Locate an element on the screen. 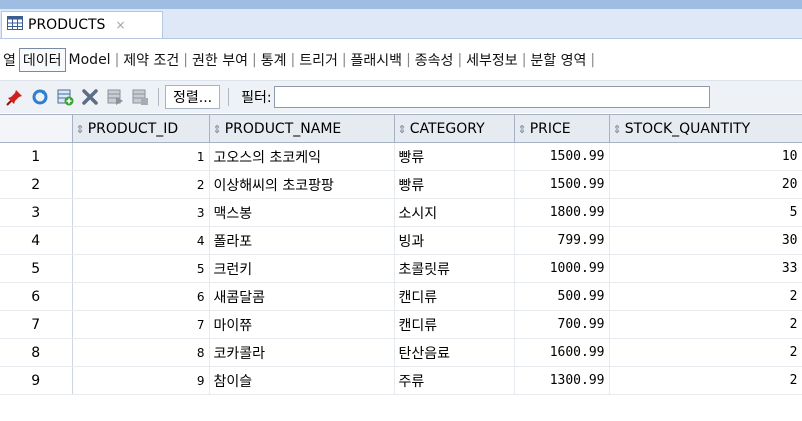 This screenshot has width=802, height=421. filter-input is located at coordinates (491, 97).